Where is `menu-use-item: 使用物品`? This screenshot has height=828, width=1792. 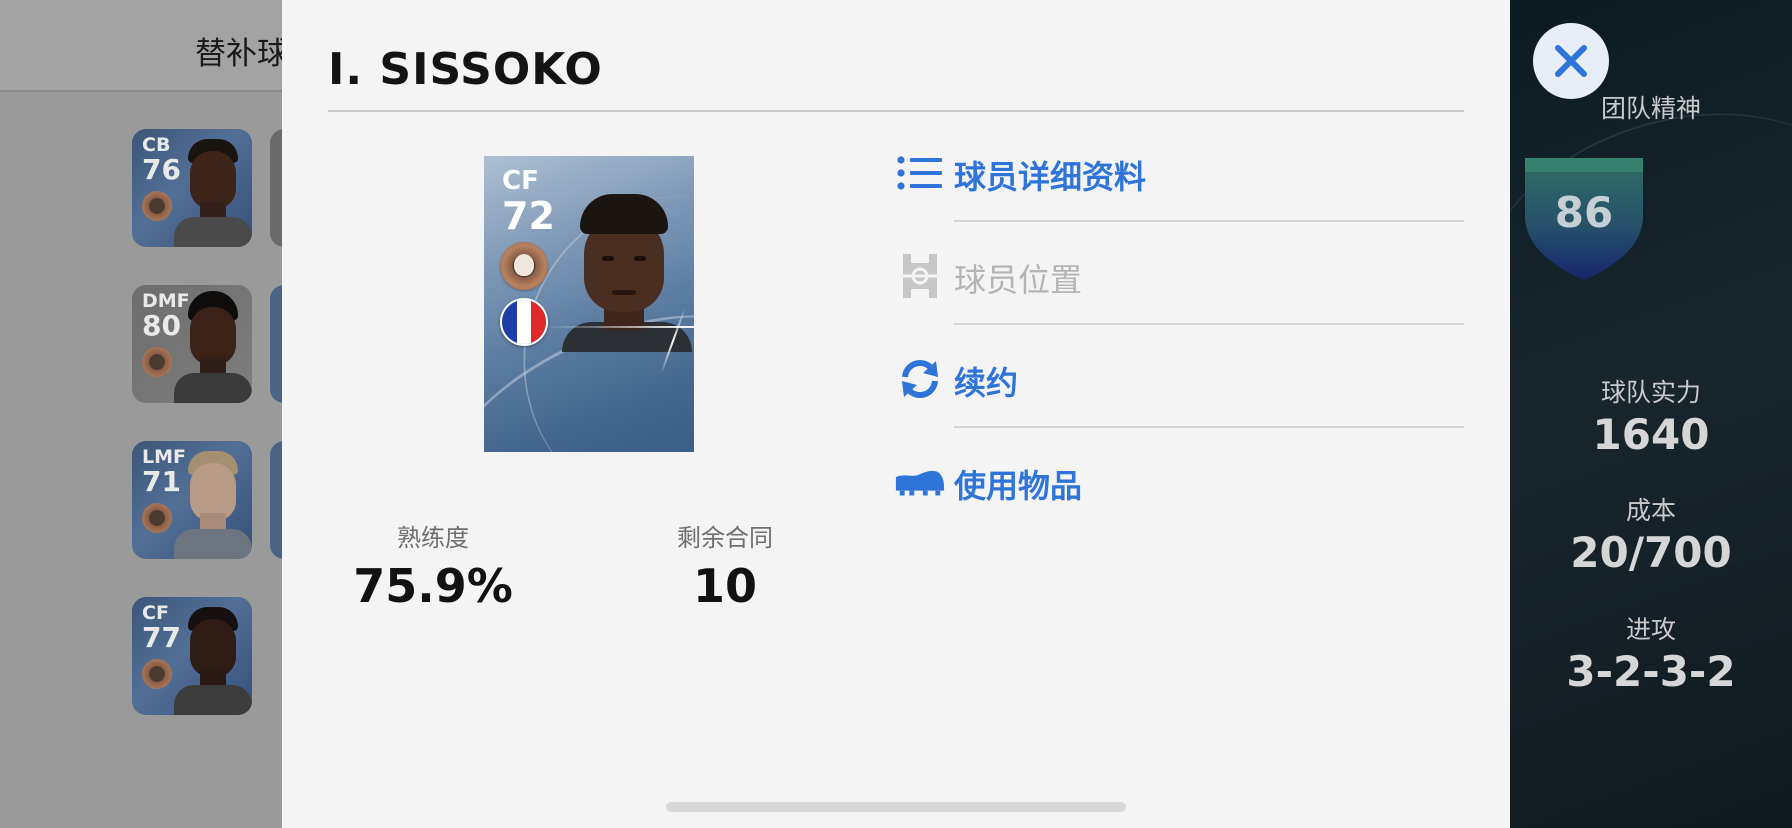
menu-use-item: 使用物品 is located at coordinates (1179, 481).